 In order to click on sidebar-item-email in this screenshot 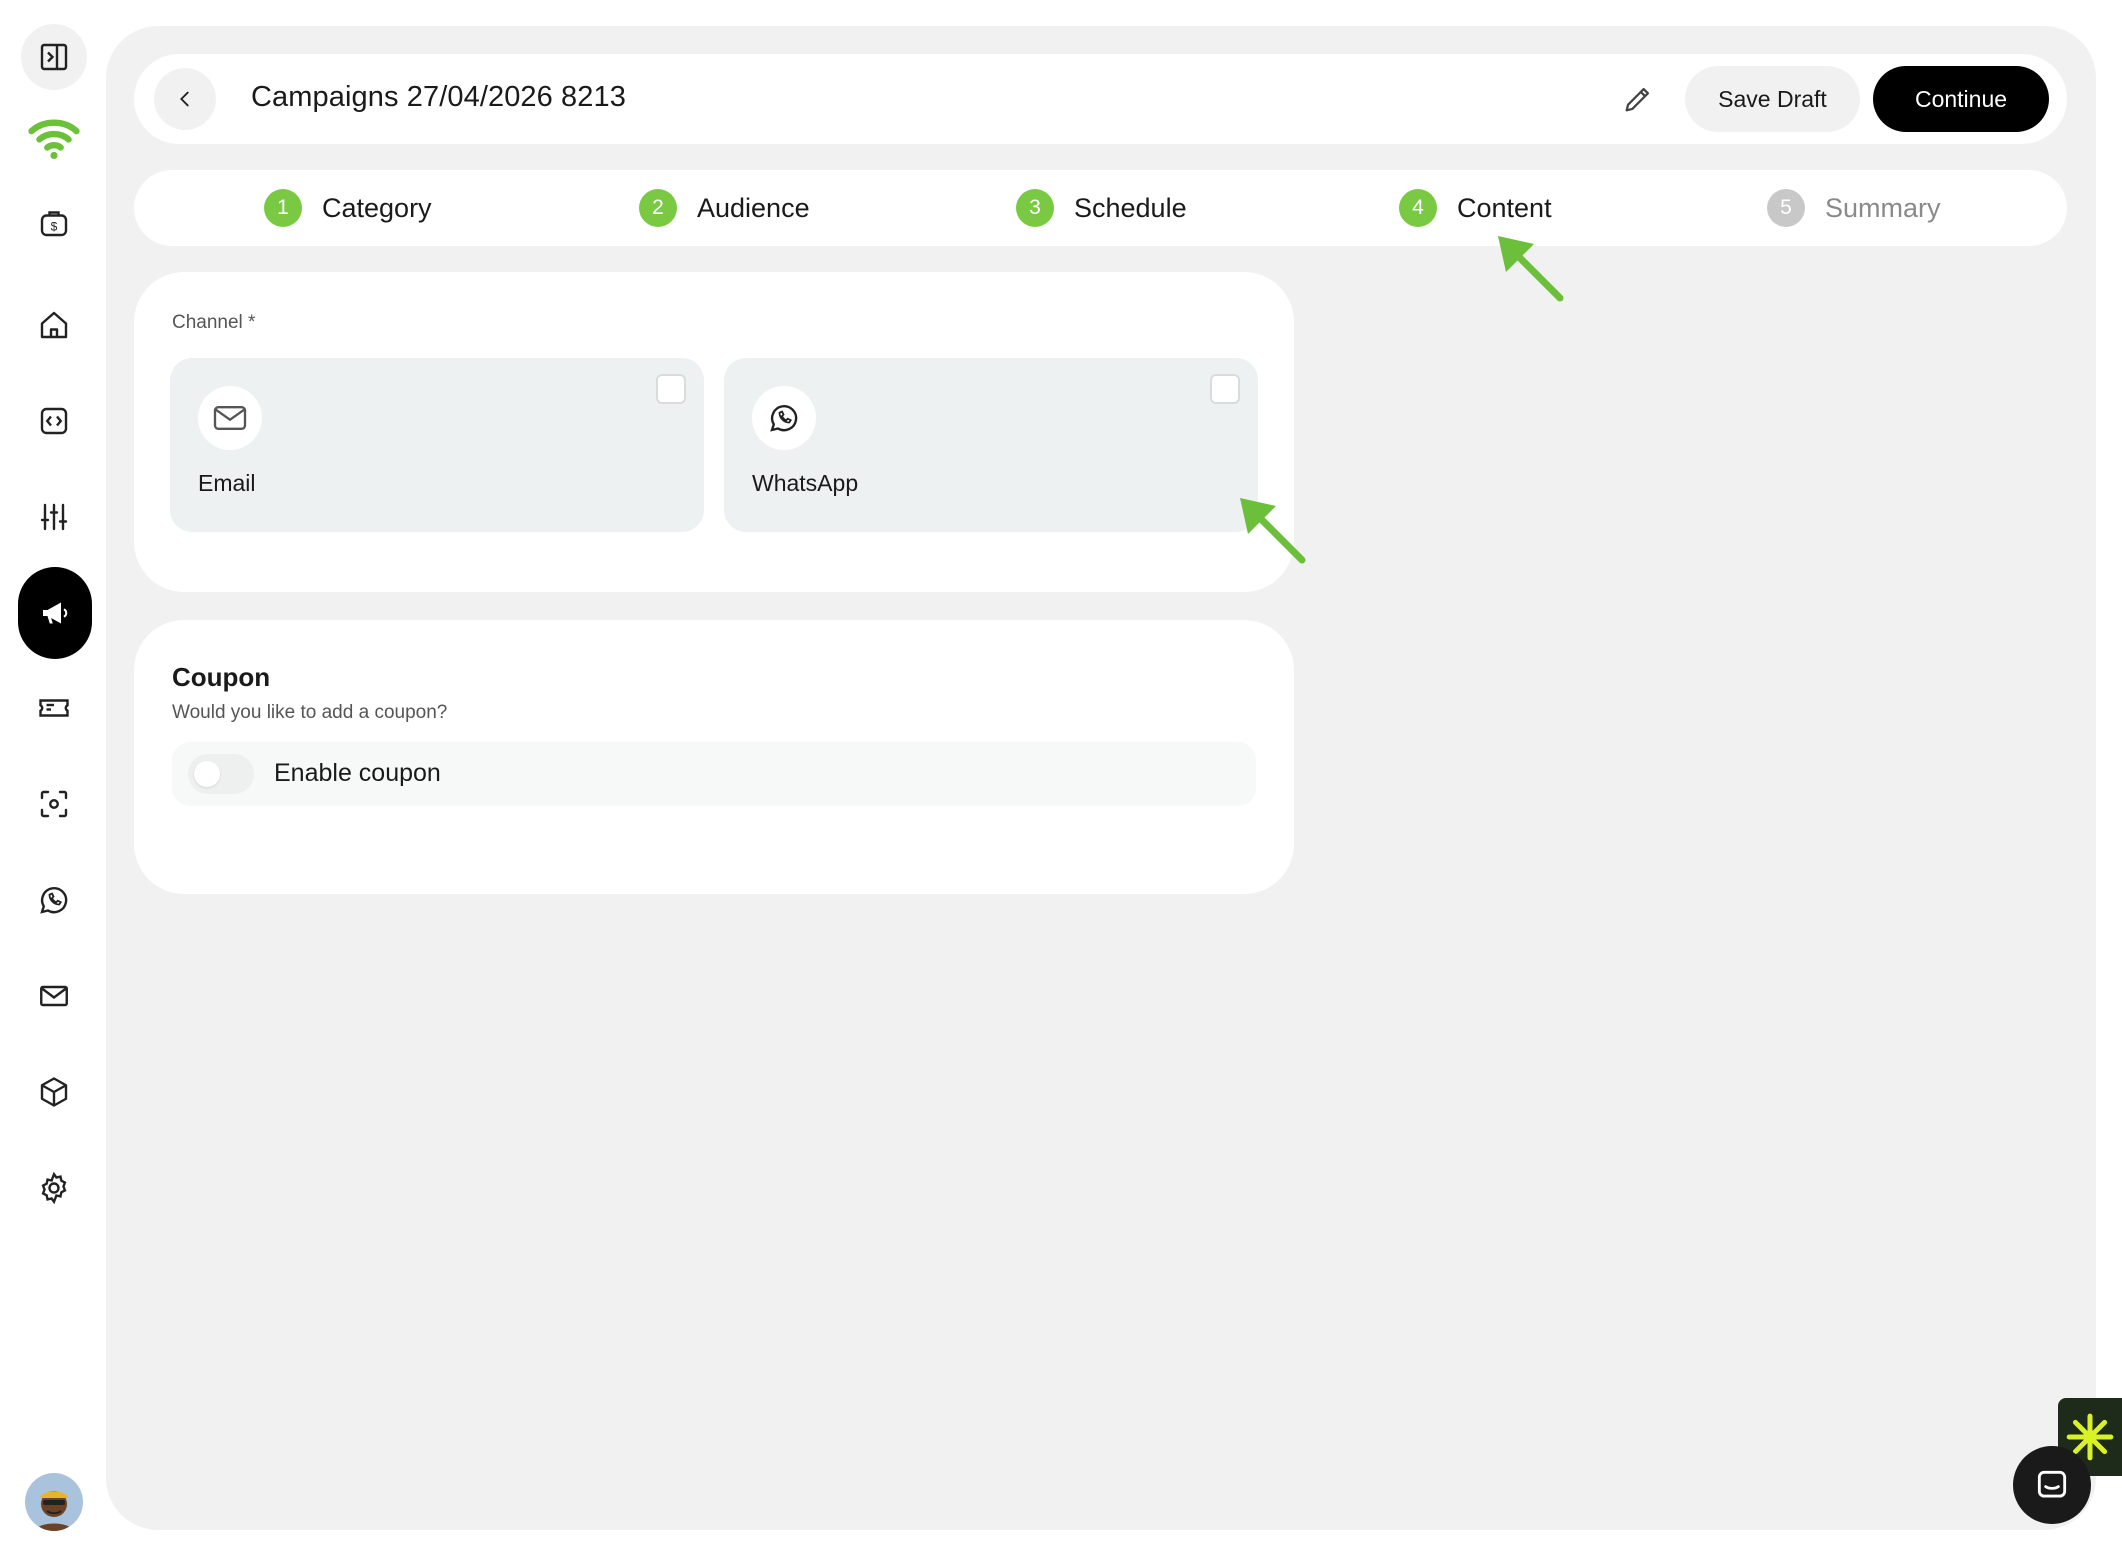, I will do `click(54, 996)`.